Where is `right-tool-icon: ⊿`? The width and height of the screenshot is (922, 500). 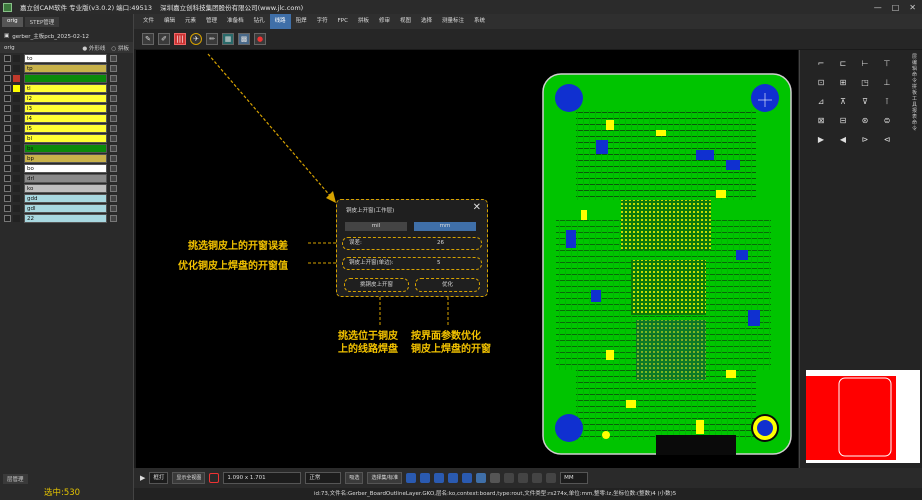
right-tool-icon: ⊿ is located at coordinates (821, 101).